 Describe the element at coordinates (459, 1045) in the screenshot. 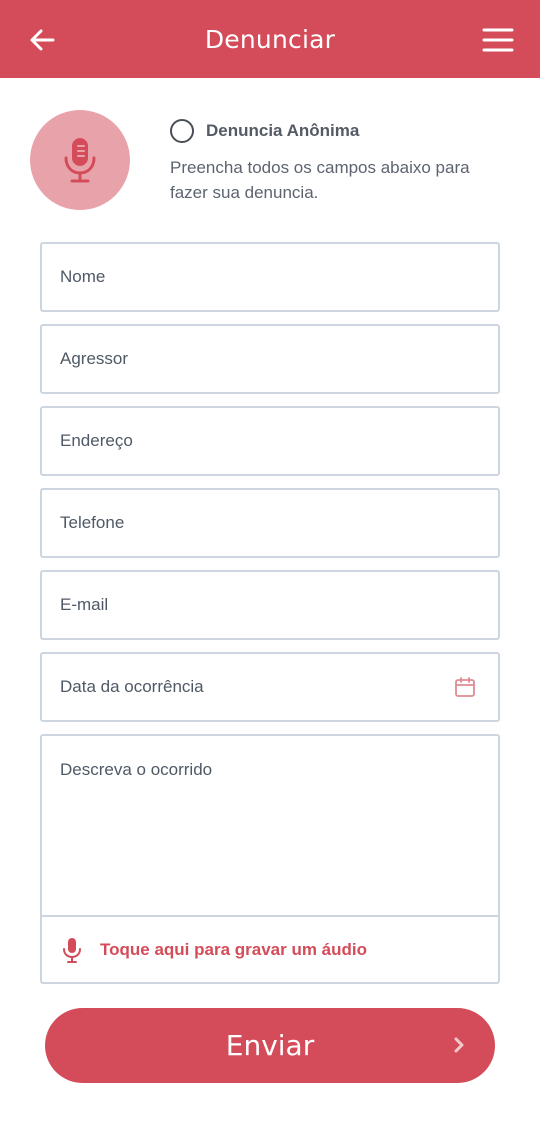

I see `chevron-right-icon` at that location.